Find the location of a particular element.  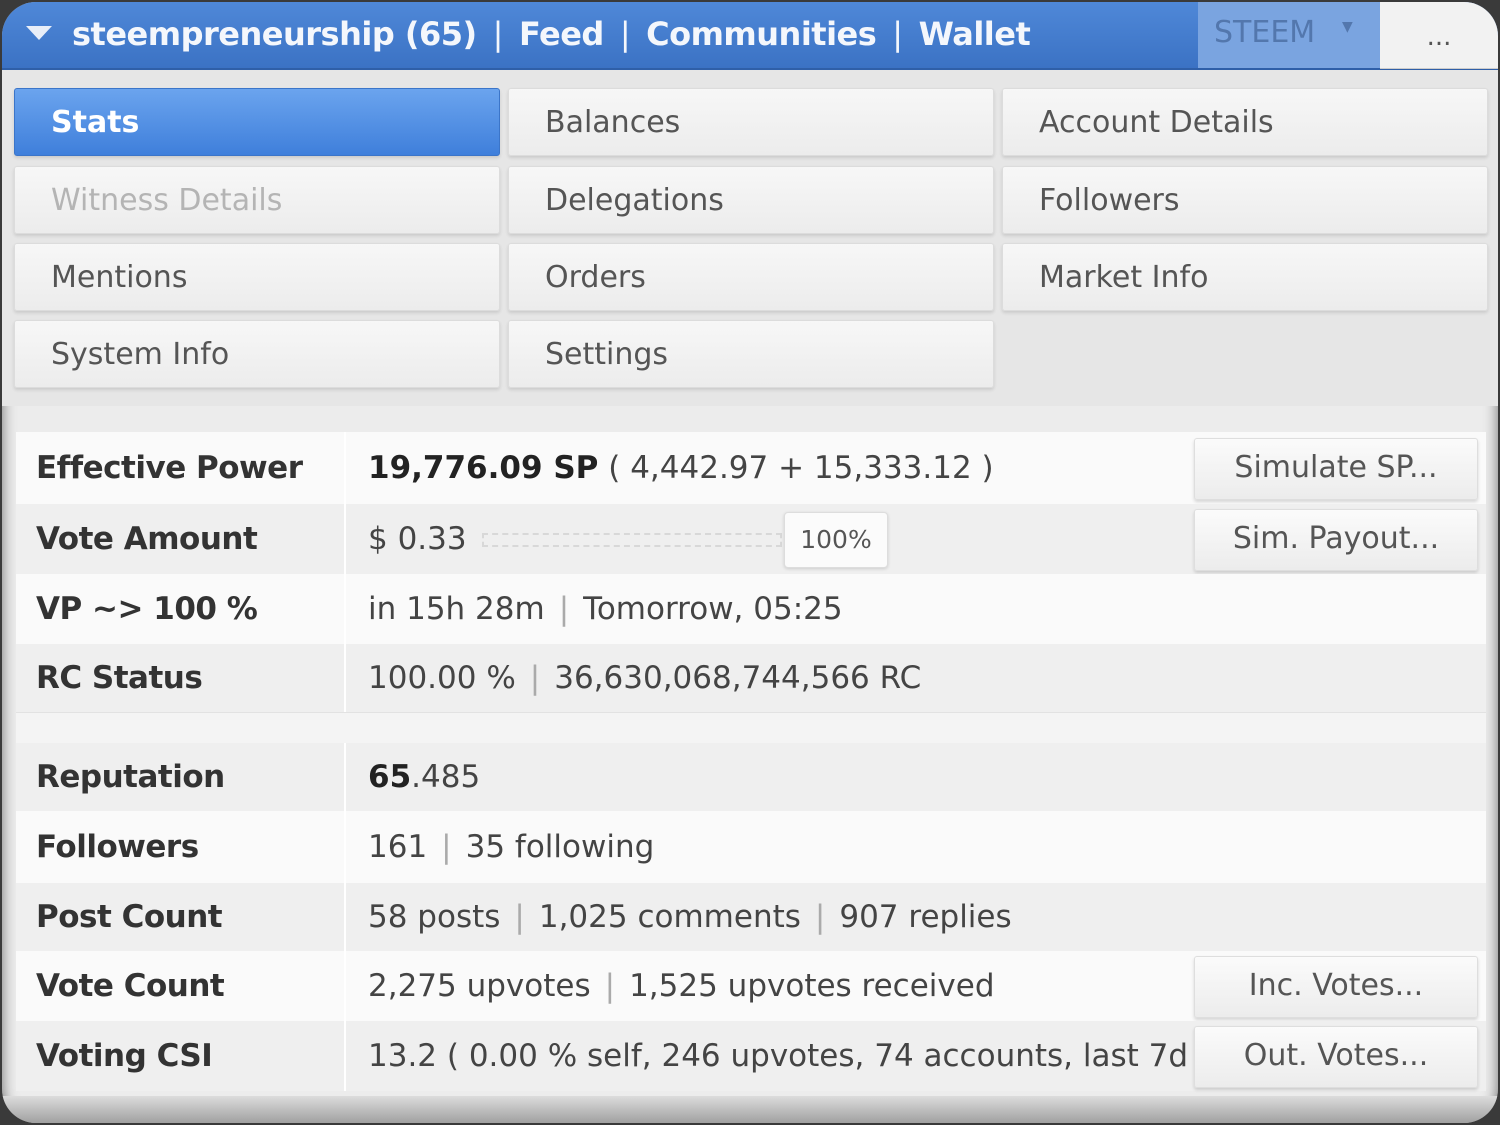

vp-when: Tomorrow, 05:25 is located at coordinates (713, 609).